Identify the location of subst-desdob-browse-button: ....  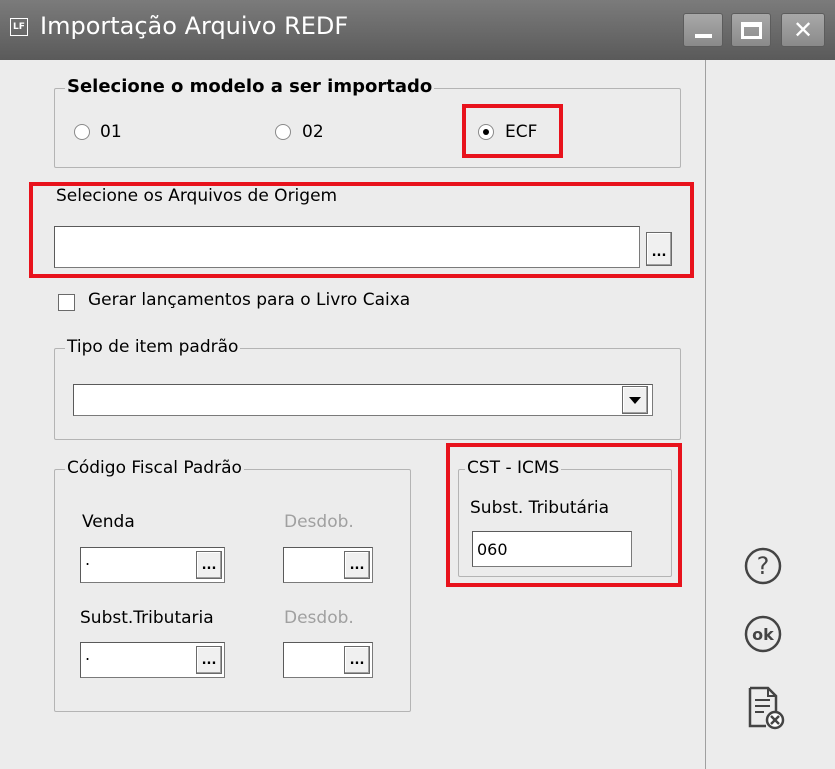
(357, 660).